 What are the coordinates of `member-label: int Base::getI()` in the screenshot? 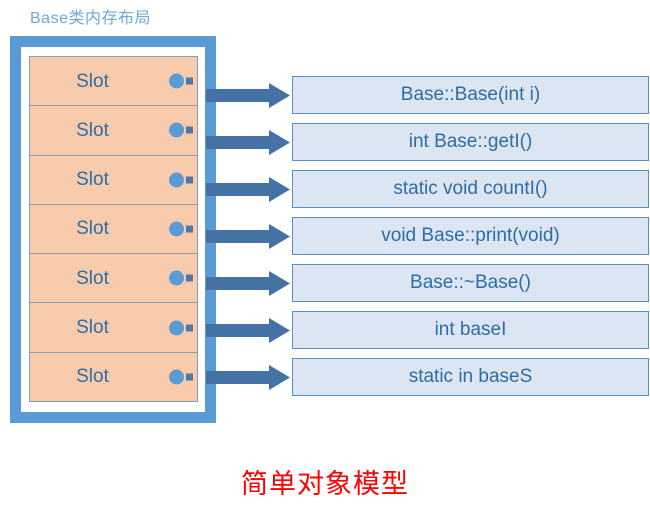 It's located at (470, 141).